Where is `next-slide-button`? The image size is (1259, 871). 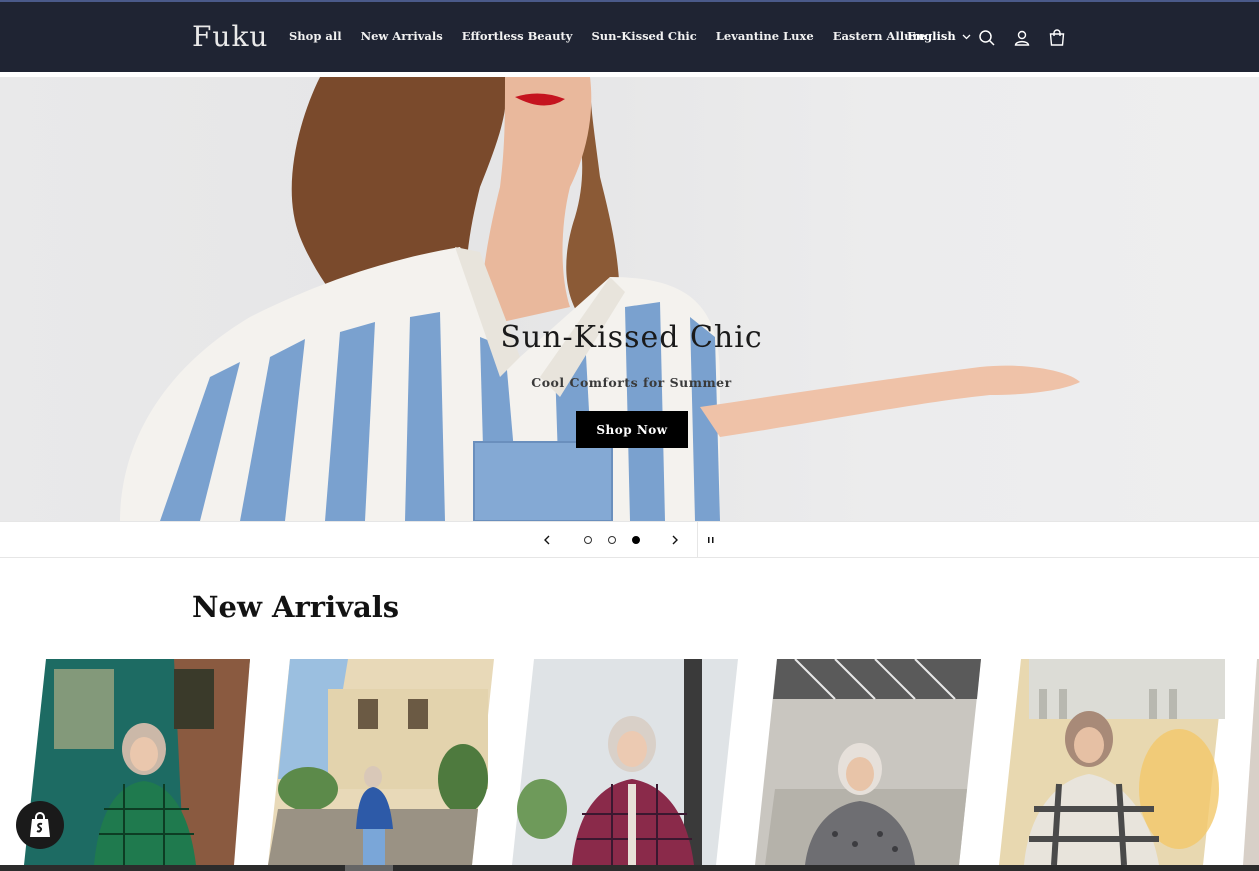
next-slide-button is located at coordinates (675, 541).